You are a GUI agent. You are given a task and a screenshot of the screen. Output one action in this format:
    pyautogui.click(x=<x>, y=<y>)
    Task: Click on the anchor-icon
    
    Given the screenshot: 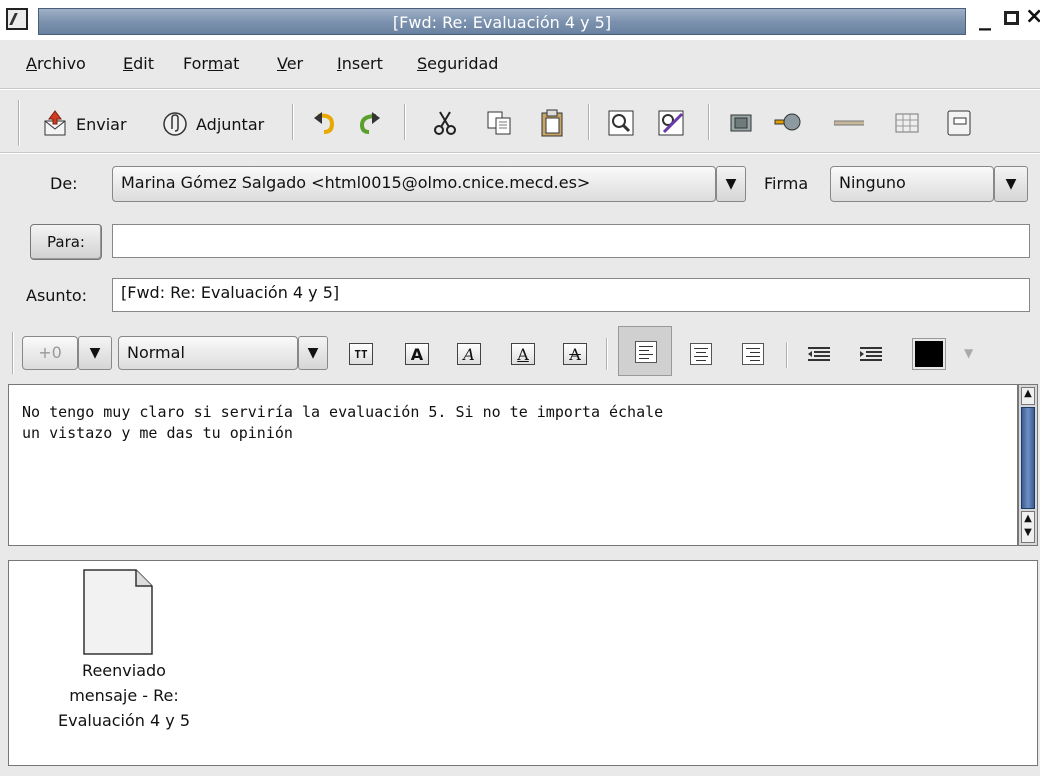 What is the action you would take?
    pyautogui.click(x=959, y=123)
    